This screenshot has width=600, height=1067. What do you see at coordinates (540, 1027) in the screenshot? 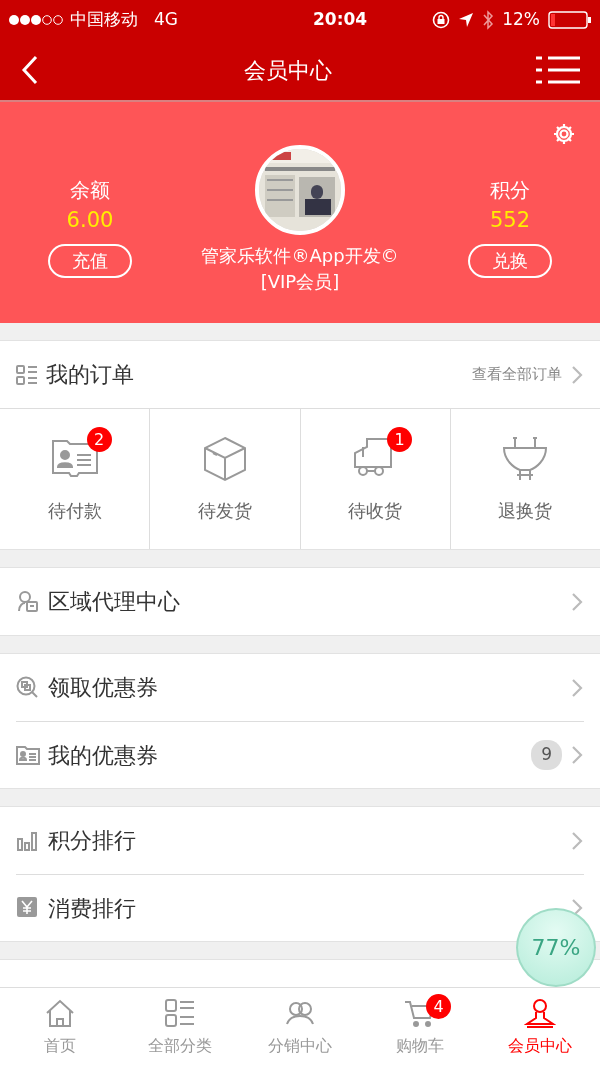
I see `tab-item: 会员中心` at bounding box center [540, 1027].